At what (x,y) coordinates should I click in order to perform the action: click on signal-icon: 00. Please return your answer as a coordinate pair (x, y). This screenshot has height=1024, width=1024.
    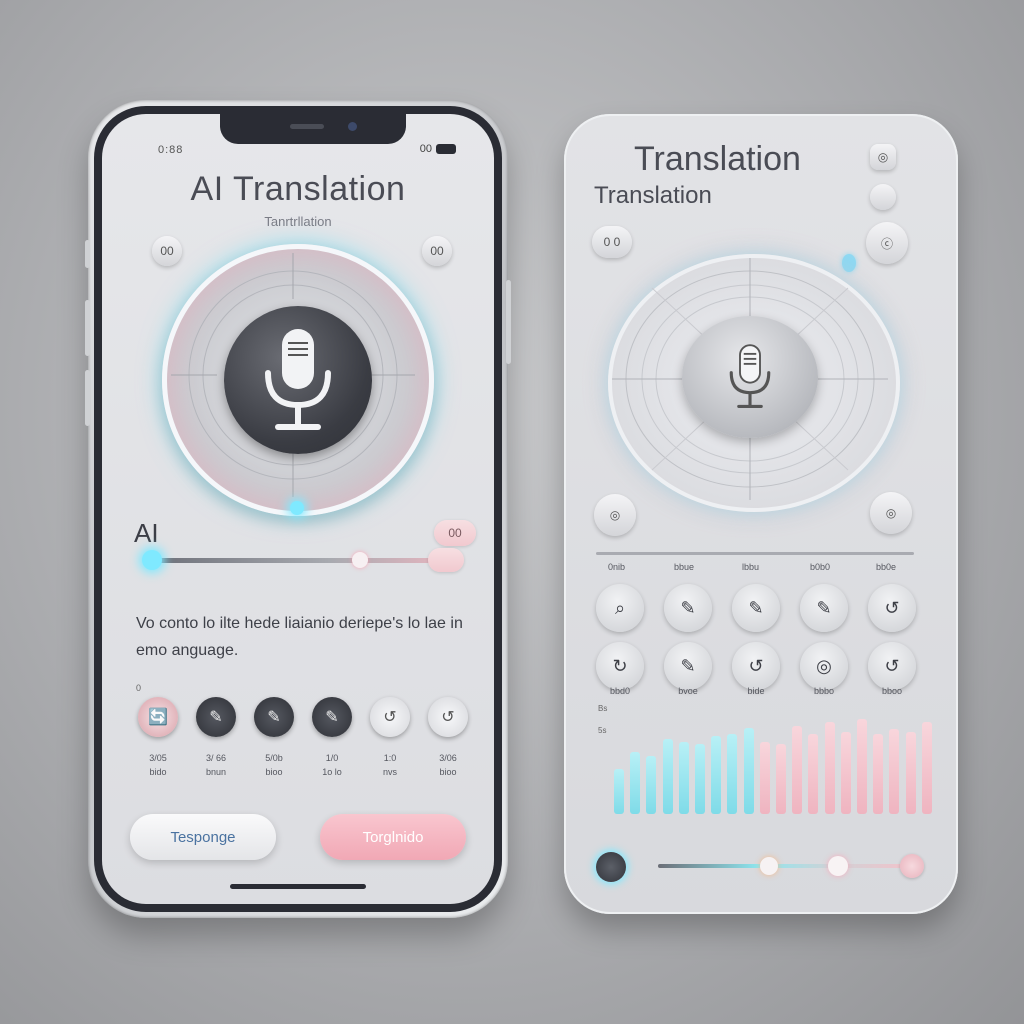
    Looking at the image, I should click on (425, 149).